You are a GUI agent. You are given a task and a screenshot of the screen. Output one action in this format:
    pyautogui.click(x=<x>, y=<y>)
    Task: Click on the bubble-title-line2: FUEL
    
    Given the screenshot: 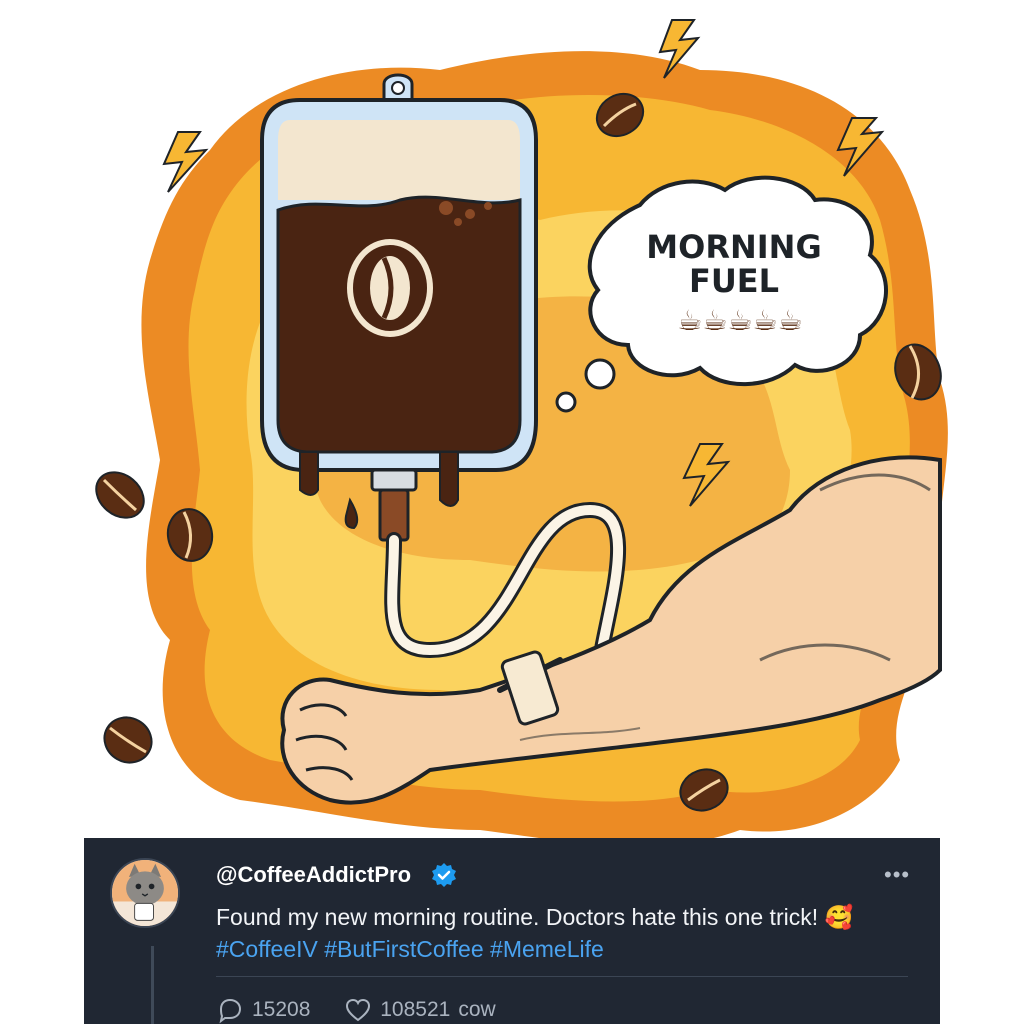 What is the action you would take?
    pyautogui.click(x=734, y=281)
    